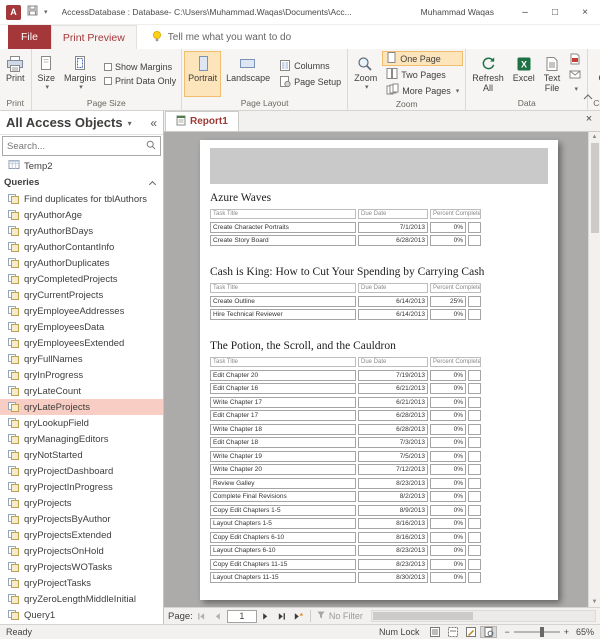 This screenshot has height=639, width=600. I want to click on portrait-icon, so click(203, 64).